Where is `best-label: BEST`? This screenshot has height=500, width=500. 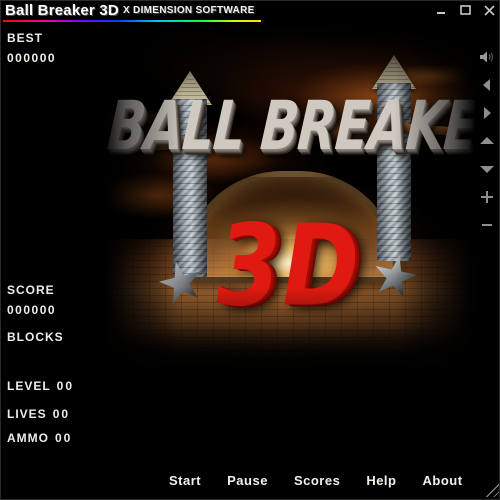
best-label: BEST is located at coordinates (25, 38).